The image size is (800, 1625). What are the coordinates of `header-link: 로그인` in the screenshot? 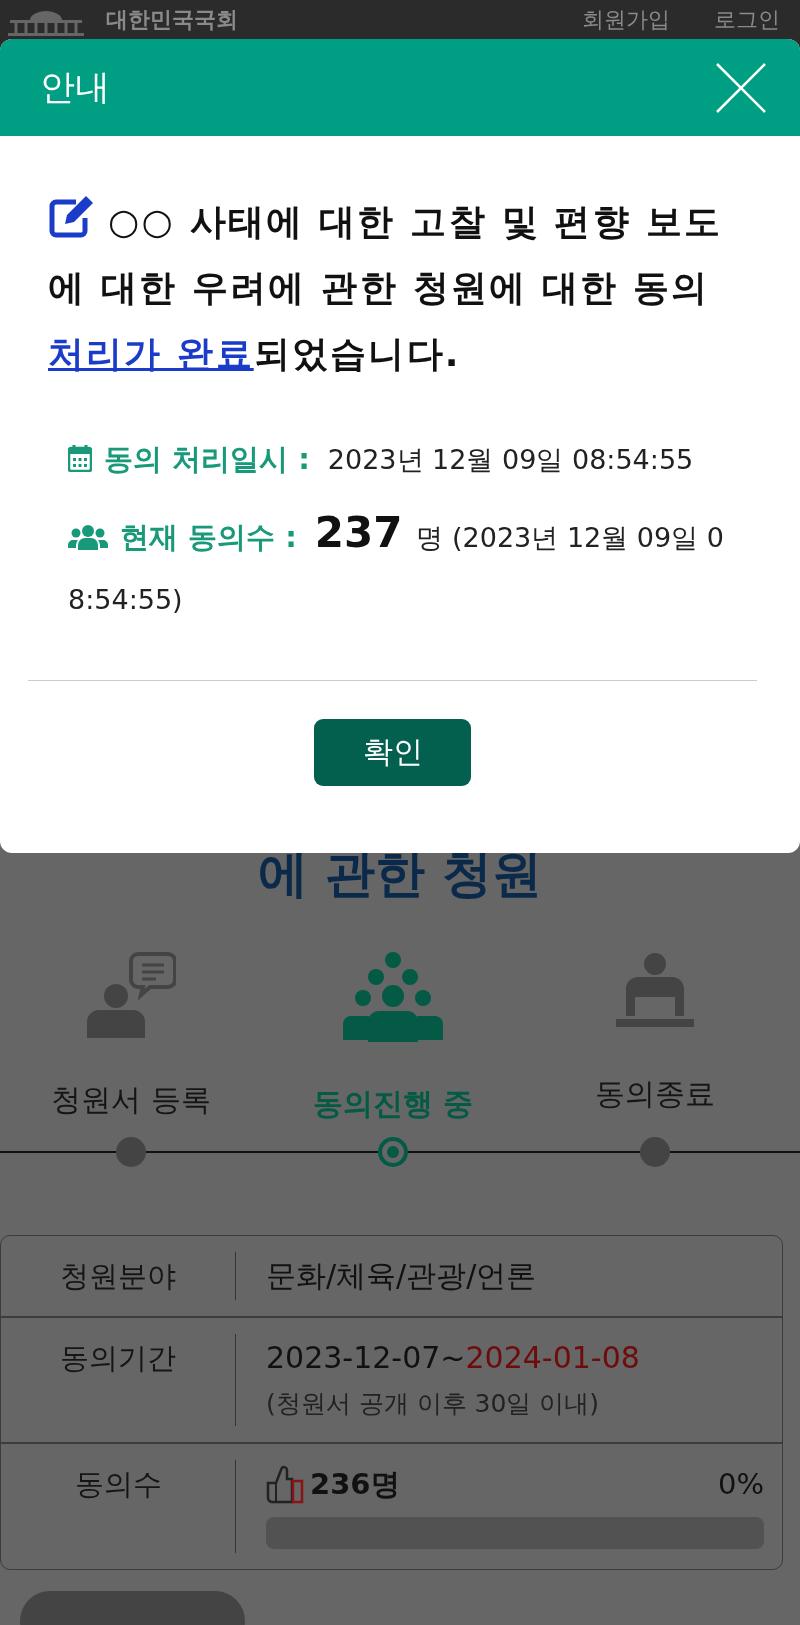 It's located at (747, 20).